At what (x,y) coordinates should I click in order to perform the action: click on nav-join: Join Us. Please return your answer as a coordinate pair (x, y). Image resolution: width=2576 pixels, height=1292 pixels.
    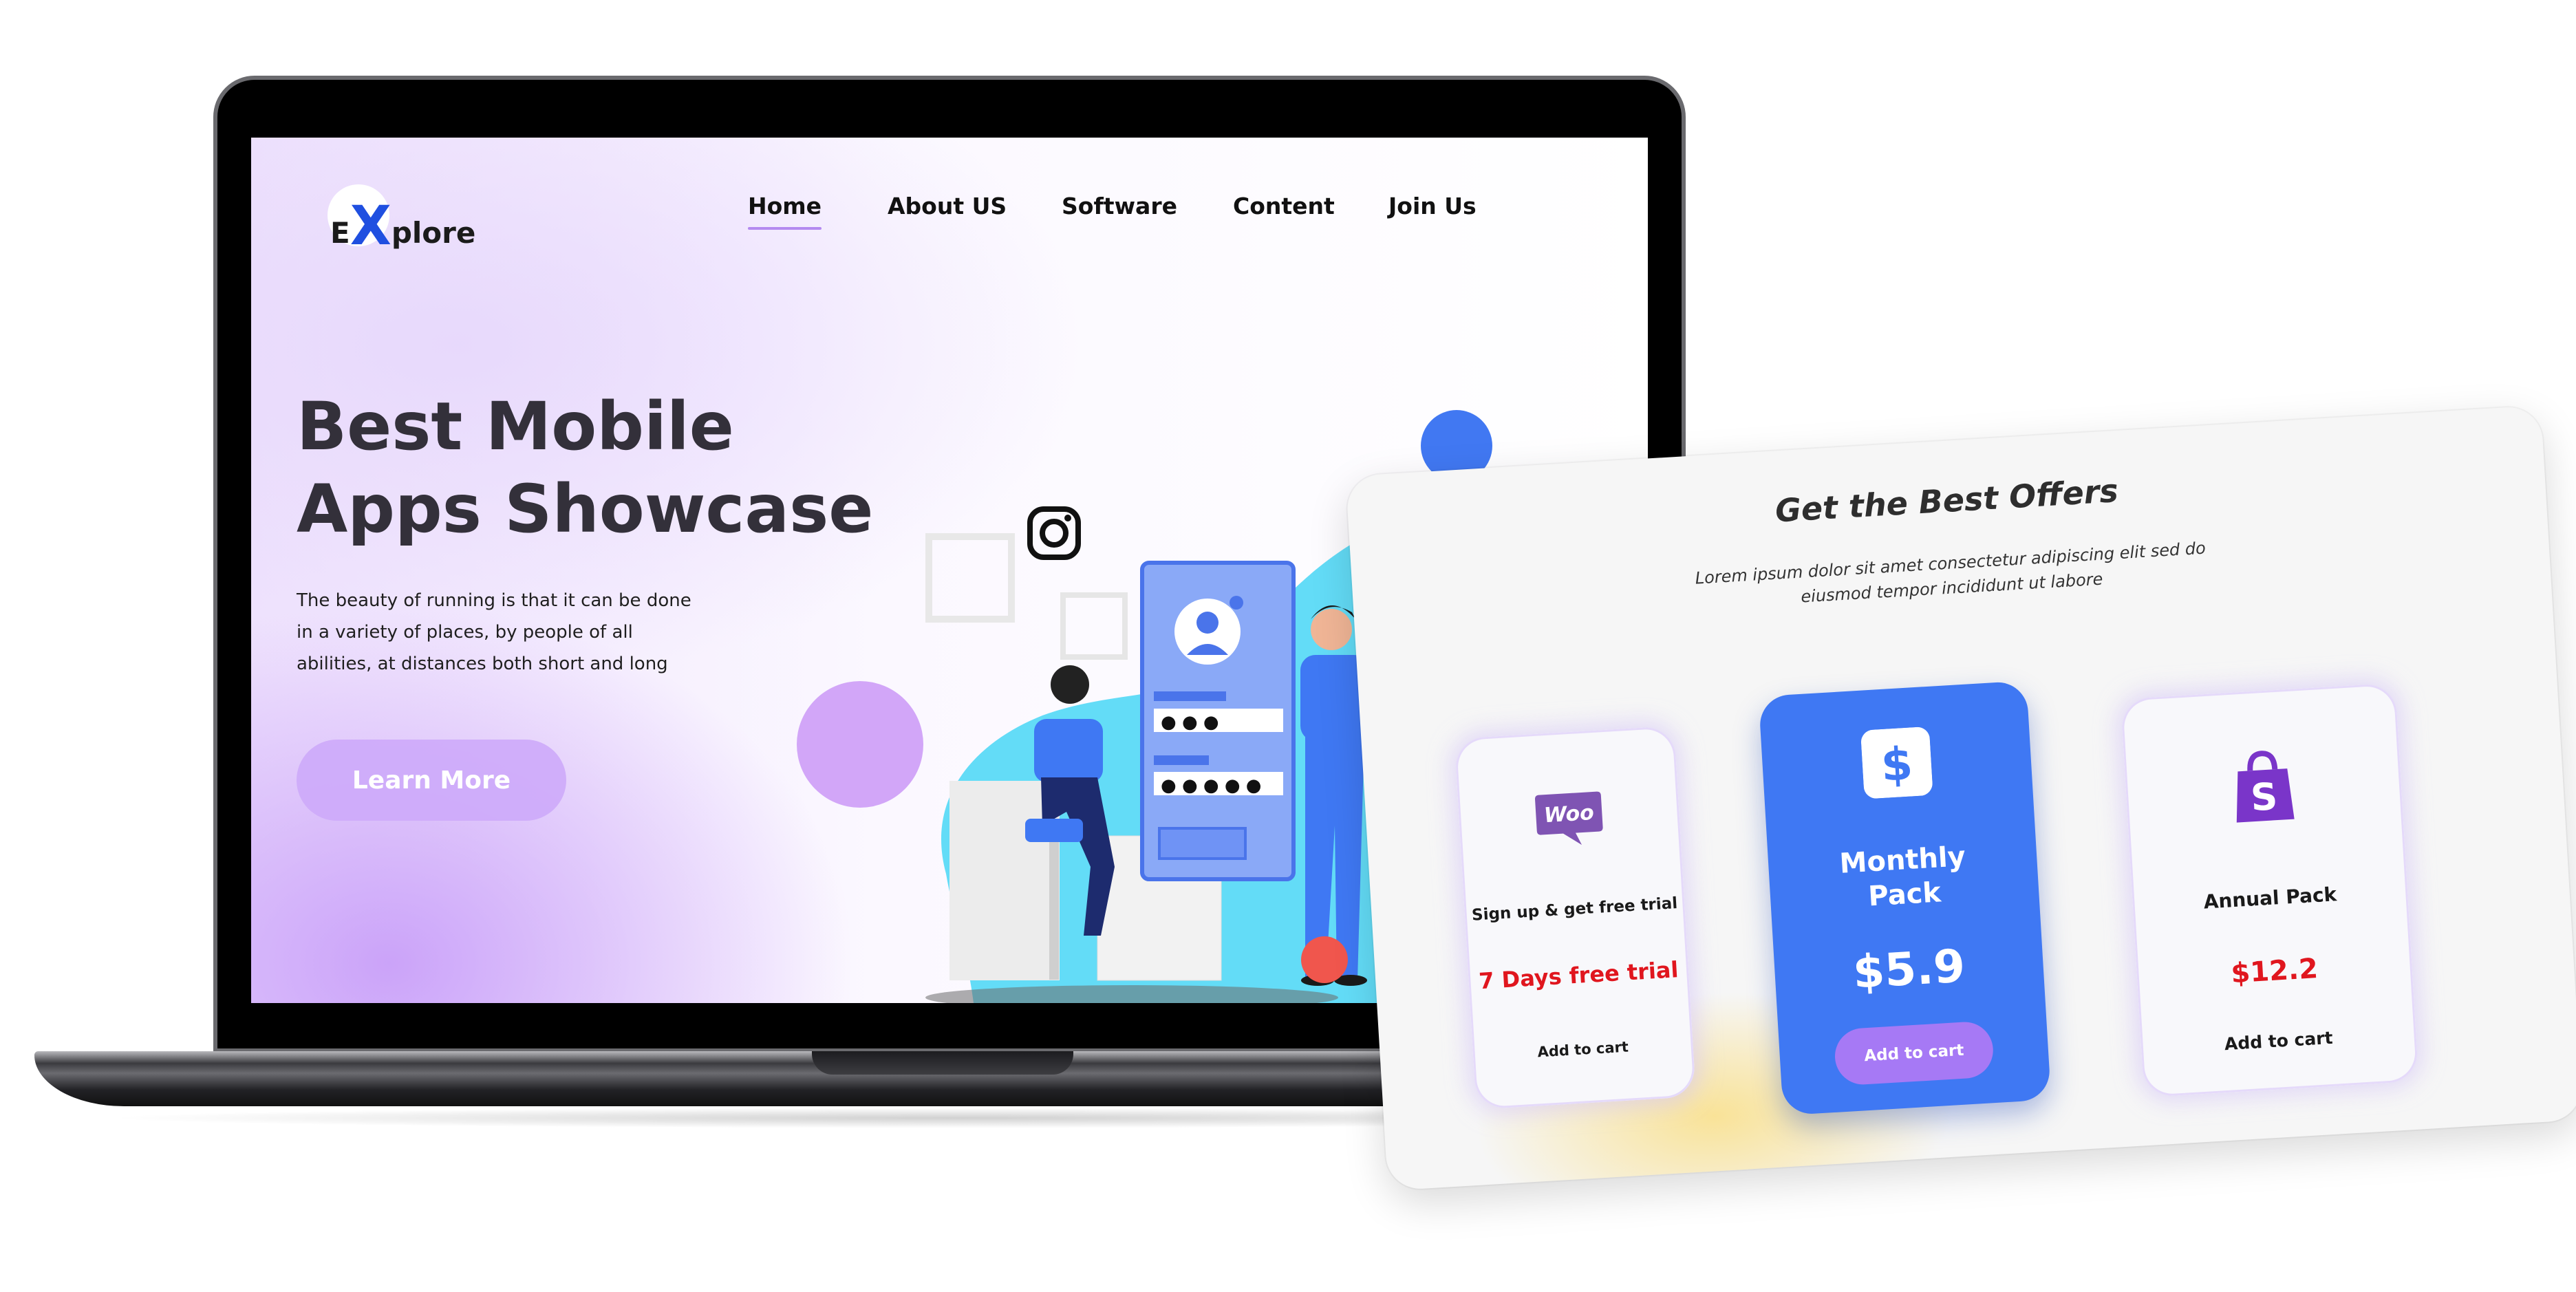
    Looking at the image, I should click on (1432, 206).